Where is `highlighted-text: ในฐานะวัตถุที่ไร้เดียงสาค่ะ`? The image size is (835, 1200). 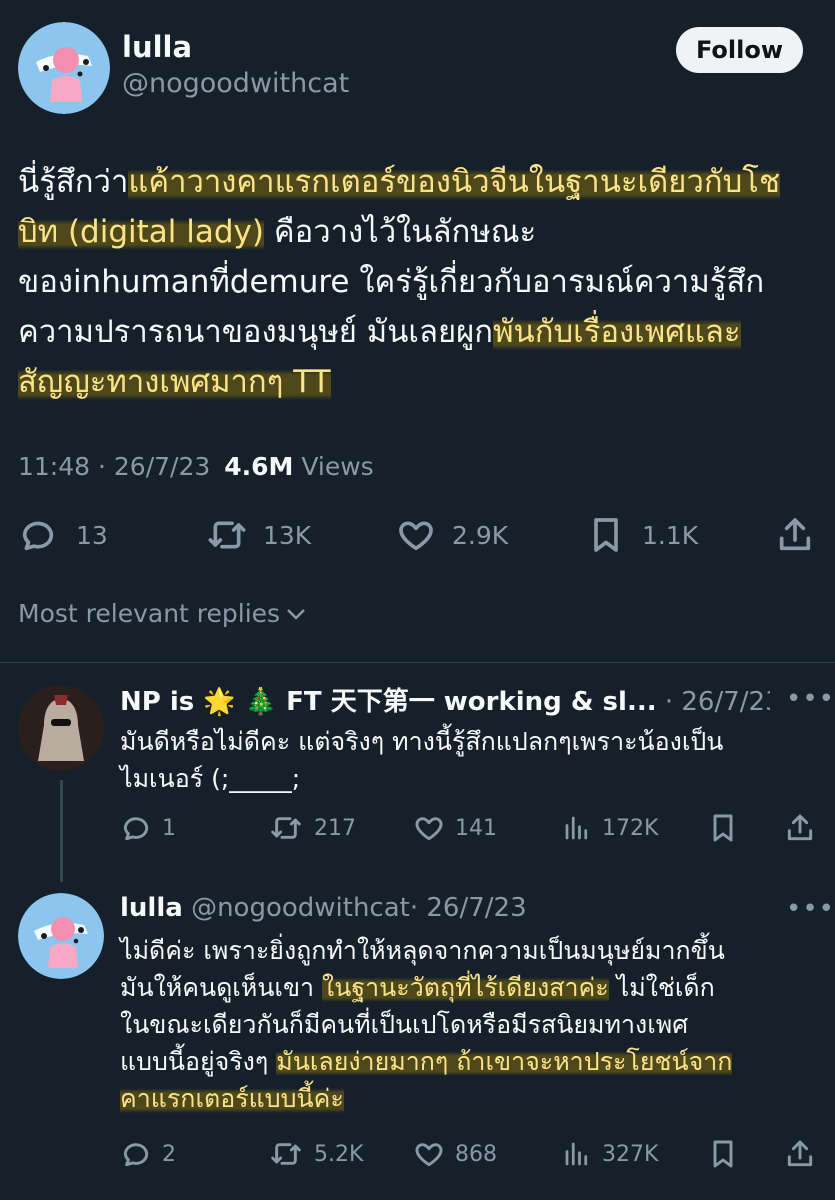 highlighted-text: ในฐานะวัตถุที่ไร้เดียงสาค่ะ is located at coordinates (465, 987).